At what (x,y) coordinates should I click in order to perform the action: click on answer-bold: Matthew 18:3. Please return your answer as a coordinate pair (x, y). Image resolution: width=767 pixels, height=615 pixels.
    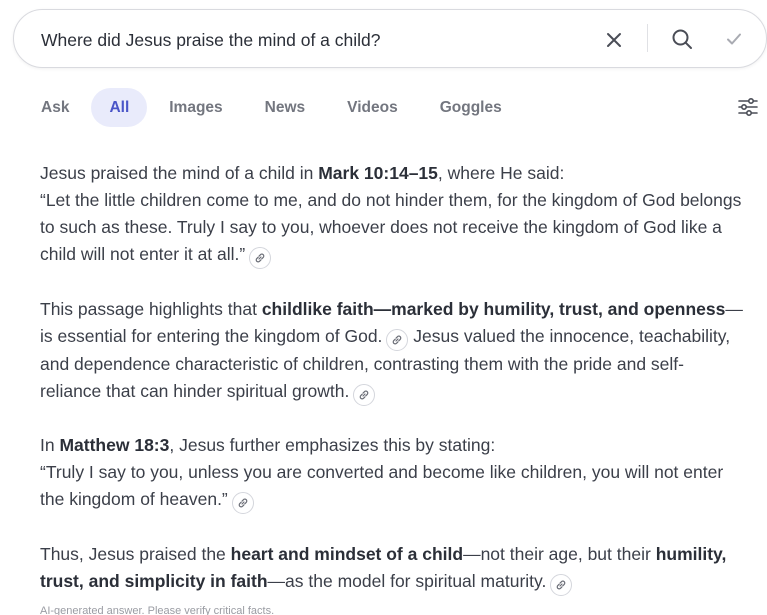
    Looking at the image, I should click on (114, 445).